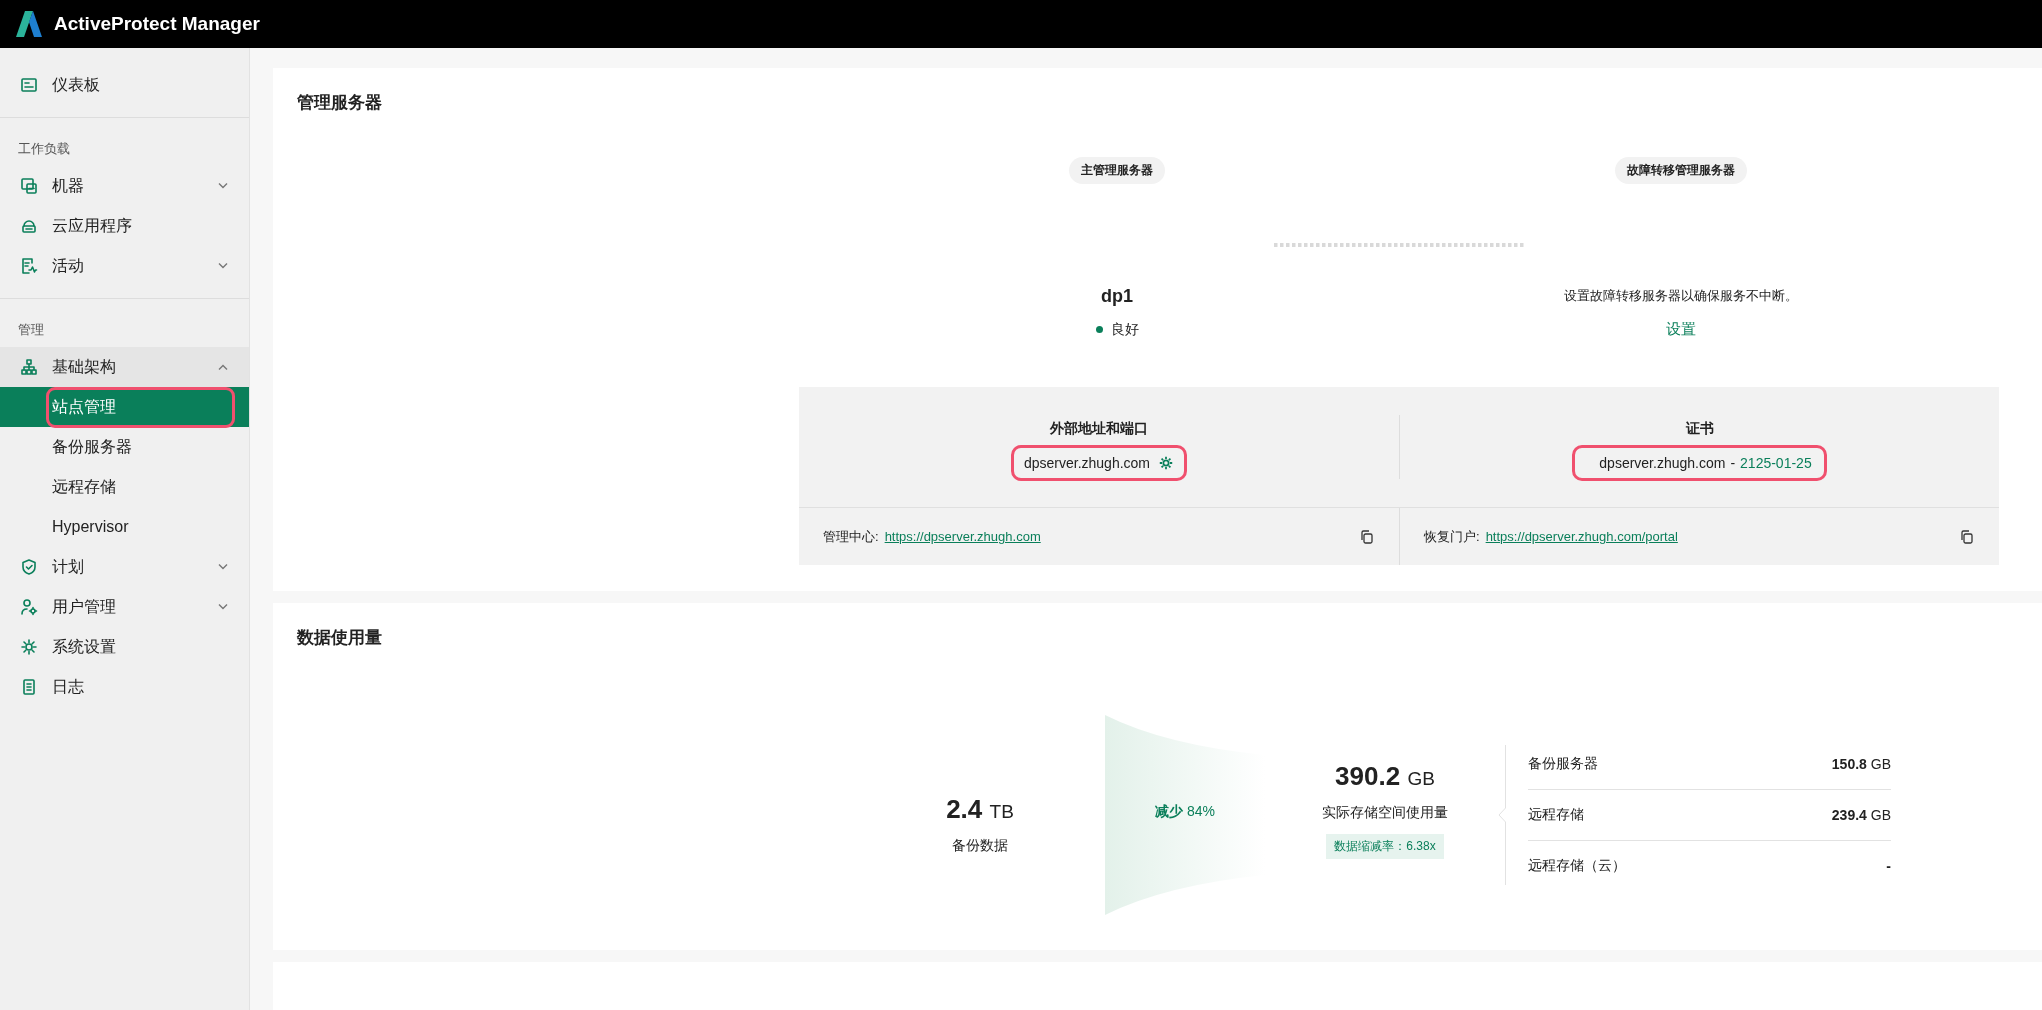 This screenshot has width=2042, height=1010. I want to click on server-icon, so click(29, 186).